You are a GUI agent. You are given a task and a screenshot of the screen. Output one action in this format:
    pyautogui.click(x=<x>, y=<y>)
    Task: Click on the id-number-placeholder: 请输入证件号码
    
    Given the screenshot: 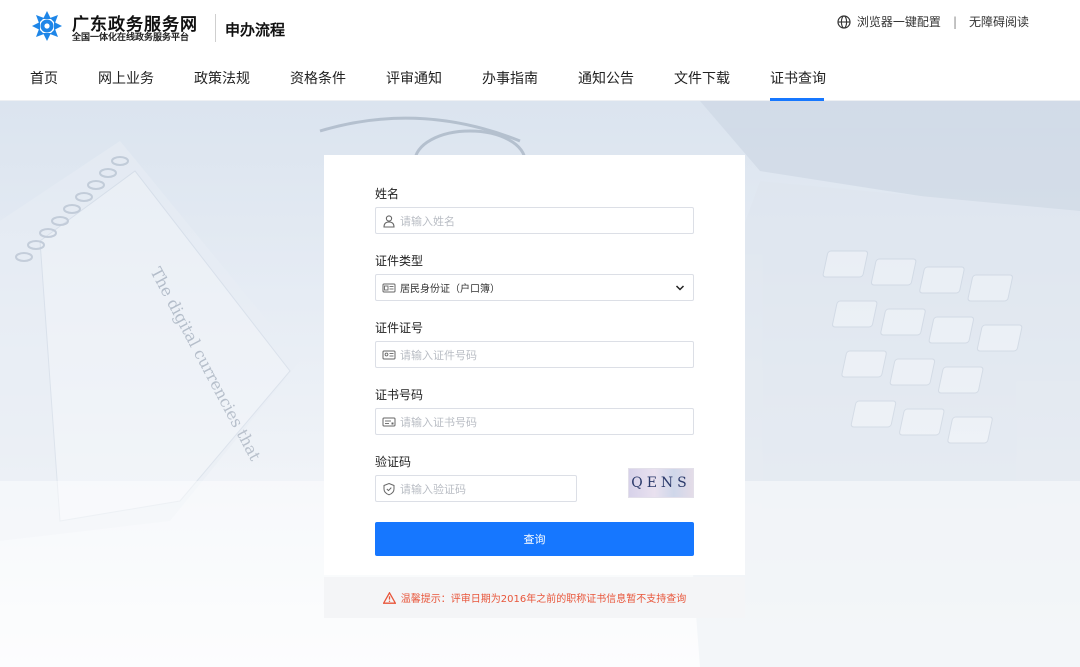 What is the action you would take?
    pyautogui.click(x=438, y=355)
    